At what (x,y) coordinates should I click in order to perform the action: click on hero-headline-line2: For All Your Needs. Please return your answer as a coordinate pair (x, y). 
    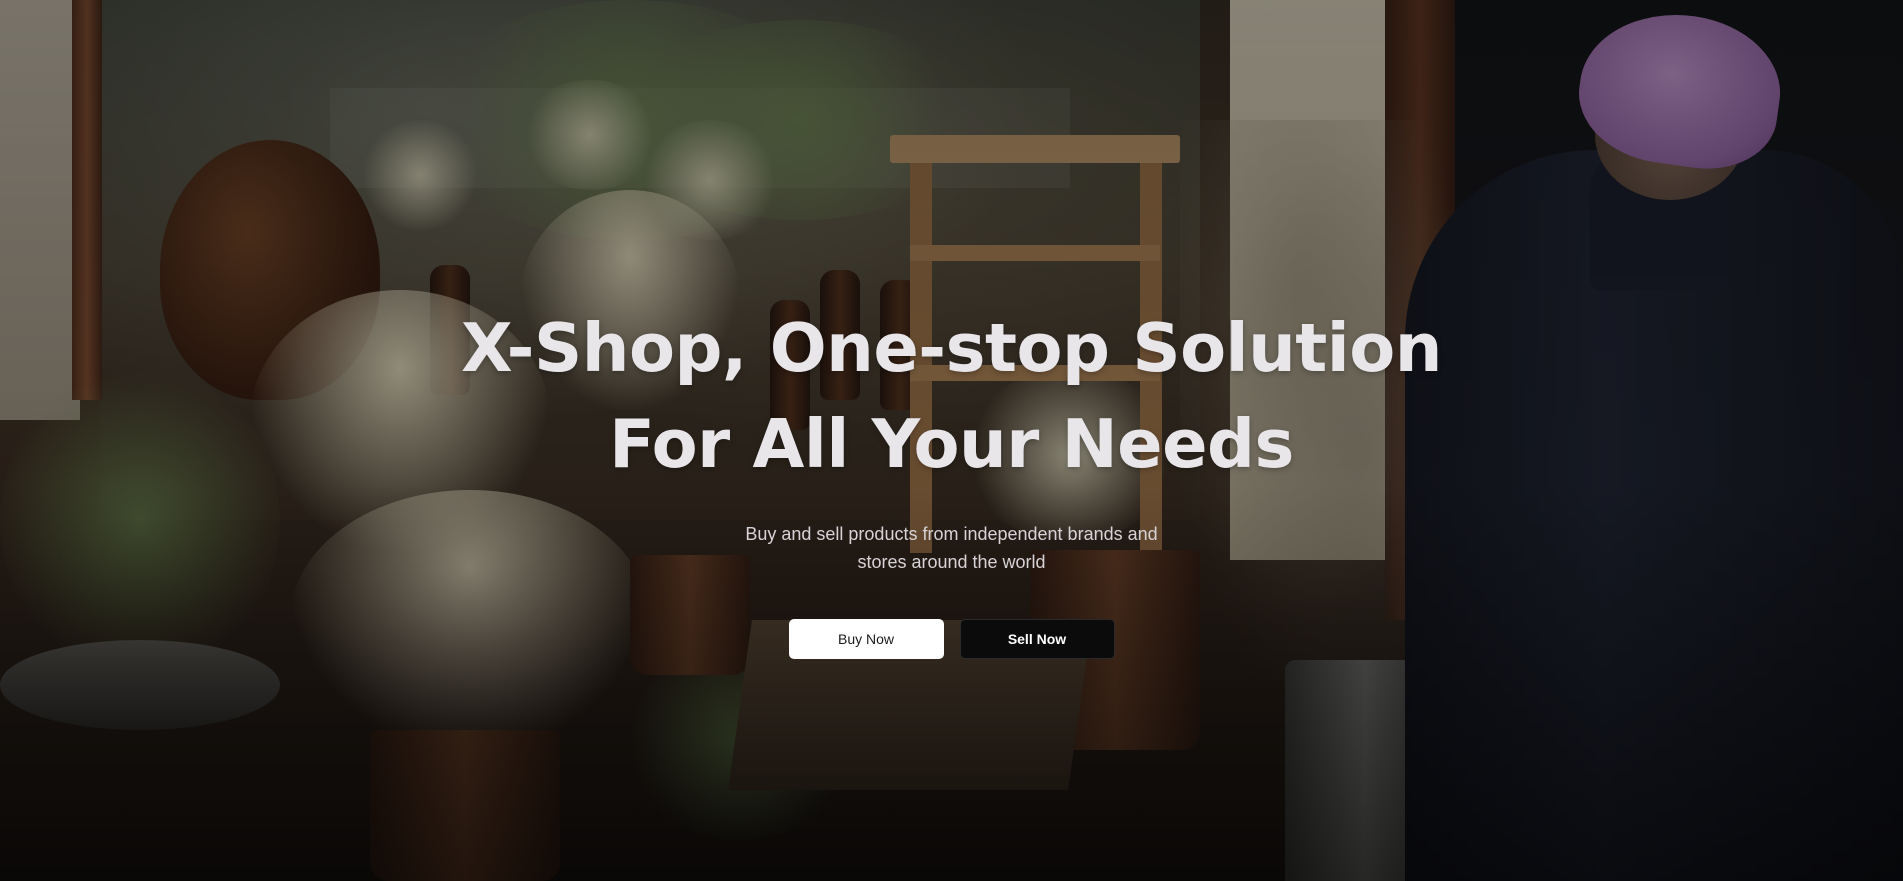
    Looking at the image, I should click on (951, 444).